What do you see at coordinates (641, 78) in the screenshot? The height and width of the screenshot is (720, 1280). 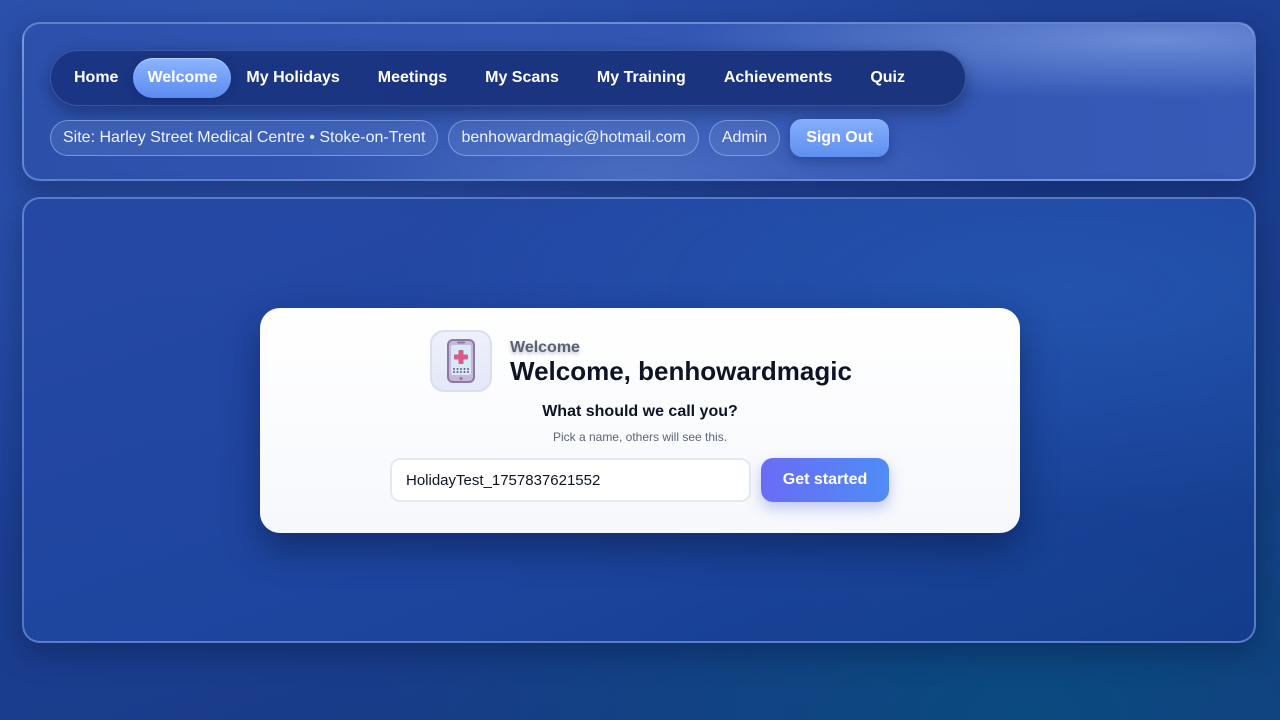 I see `nav-item-my-training: My Training` at bounding box center [641, 78].